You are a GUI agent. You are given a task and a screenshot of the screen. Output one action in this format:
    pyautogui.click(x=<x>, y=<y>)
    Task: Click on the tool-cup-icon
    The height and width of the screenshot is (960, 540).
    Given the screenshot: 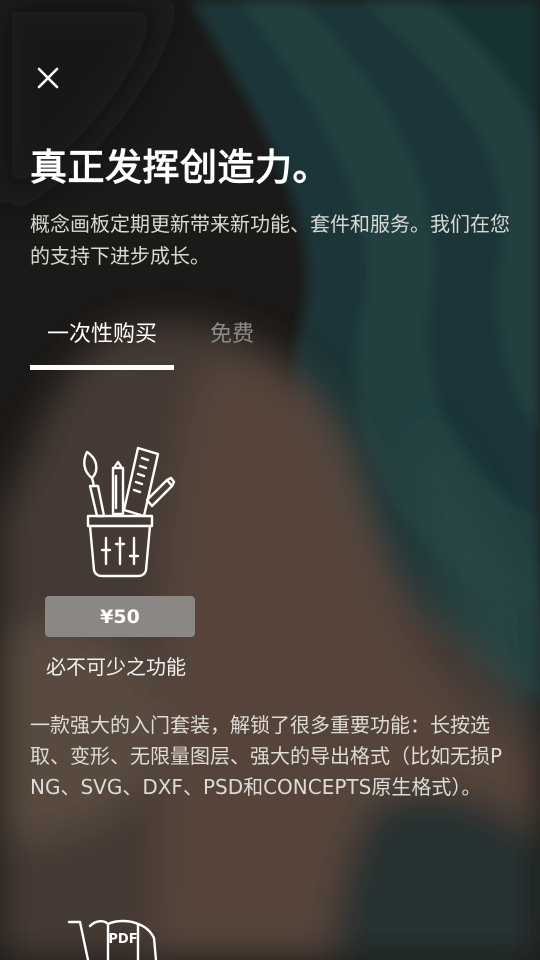 What is the action you would take?
    pyautogui.click(x=129, y=512)
    